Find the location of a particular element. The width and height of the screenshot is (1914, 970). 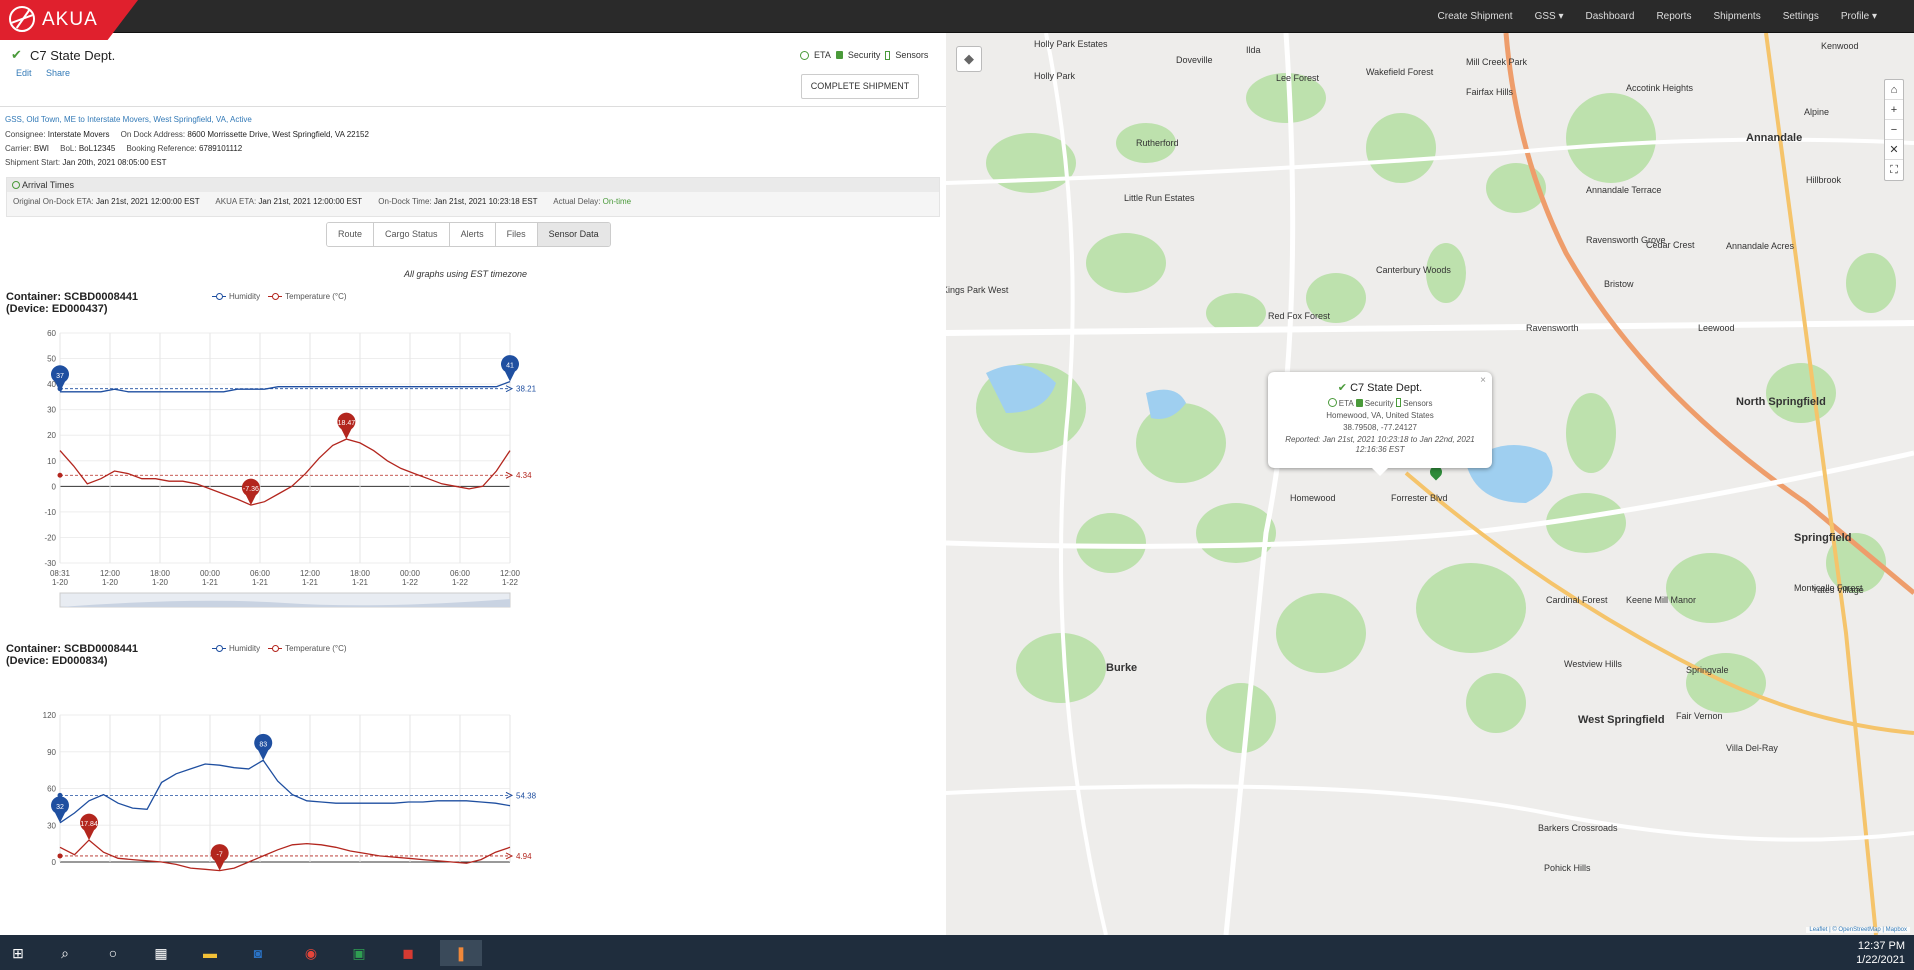

chart2-marker-label: 17.84 is located at coordinates (89, 824).